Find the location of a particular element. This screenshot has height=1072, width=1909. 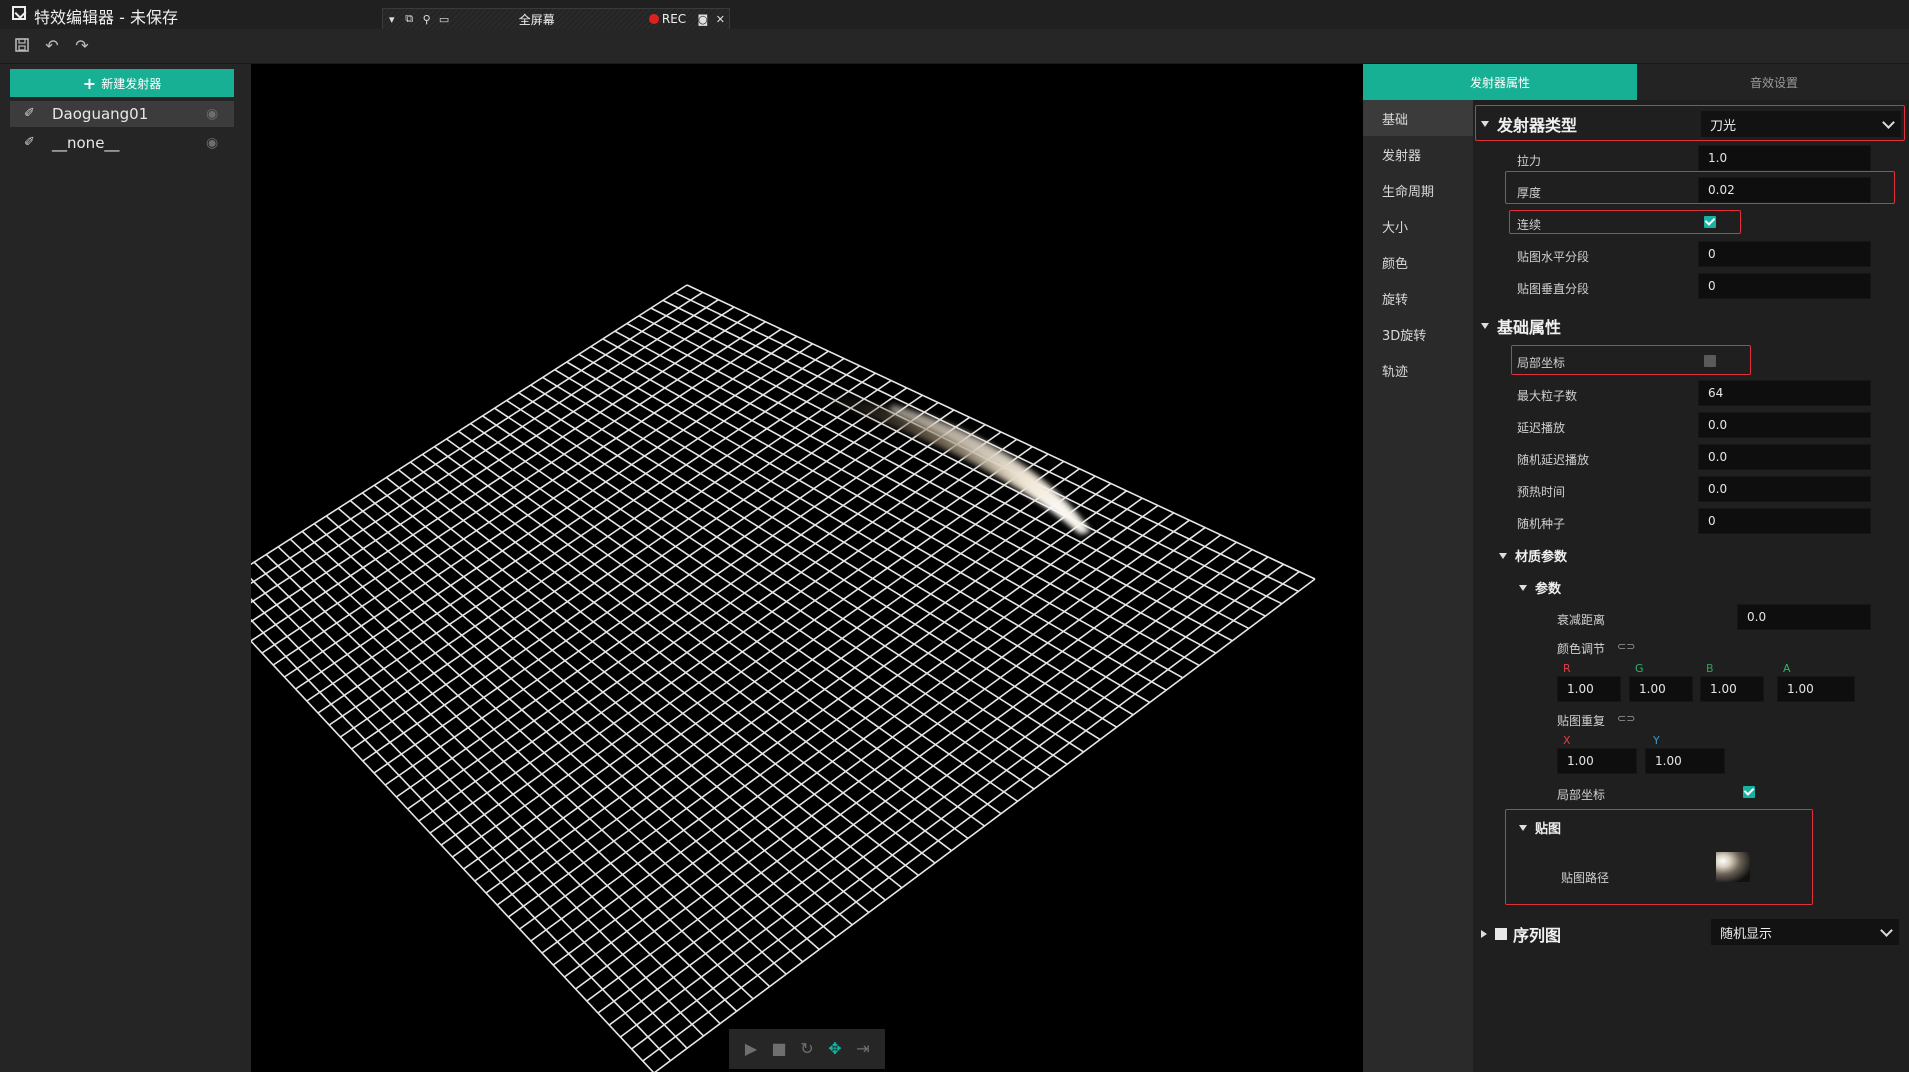

repeat-y-field: 1.00 is located at coordinates (1685, 761).